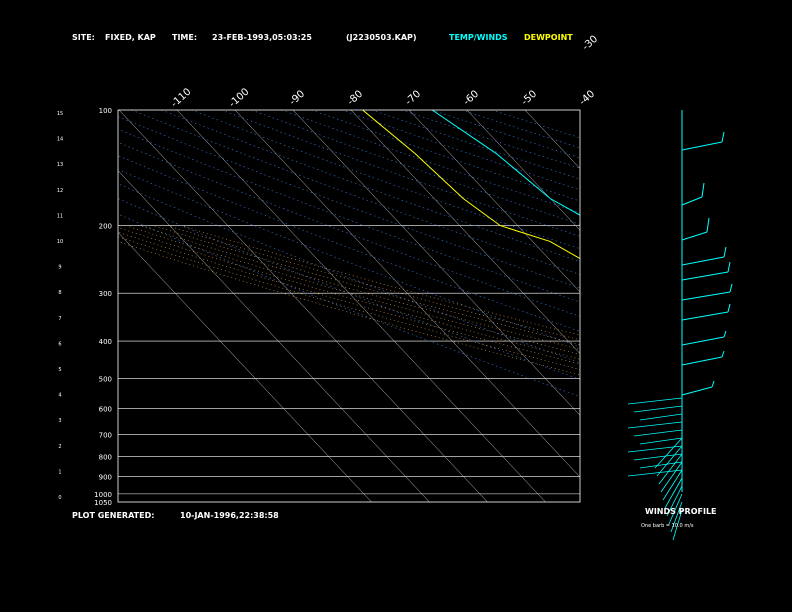 The image size is (792, 612). I want to click on isotherm-tick-label: -90, so click(298, 98).